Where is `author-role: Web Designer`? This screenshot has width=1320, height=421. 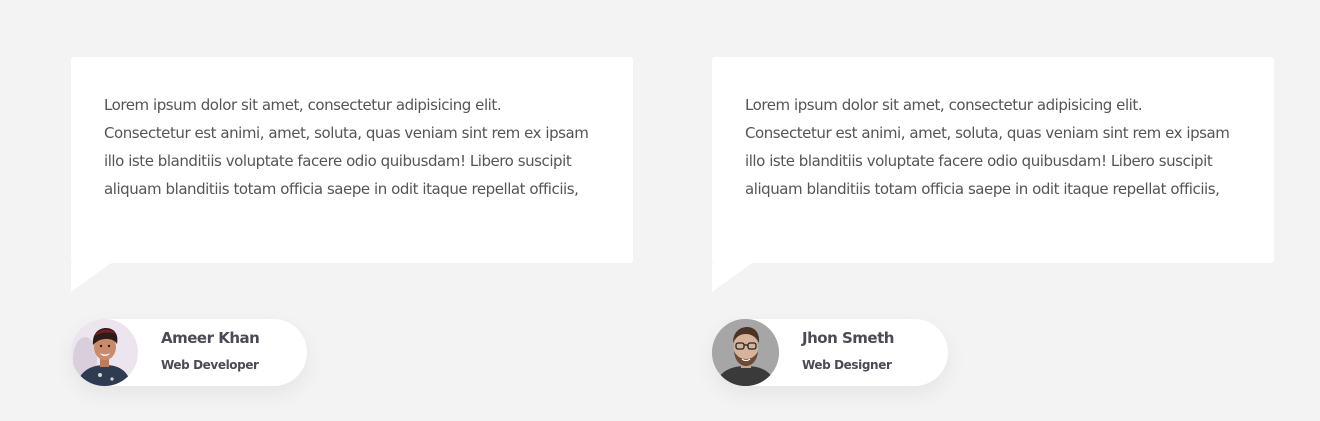 author-role: Web Designer is located at coordinates (847, 365).